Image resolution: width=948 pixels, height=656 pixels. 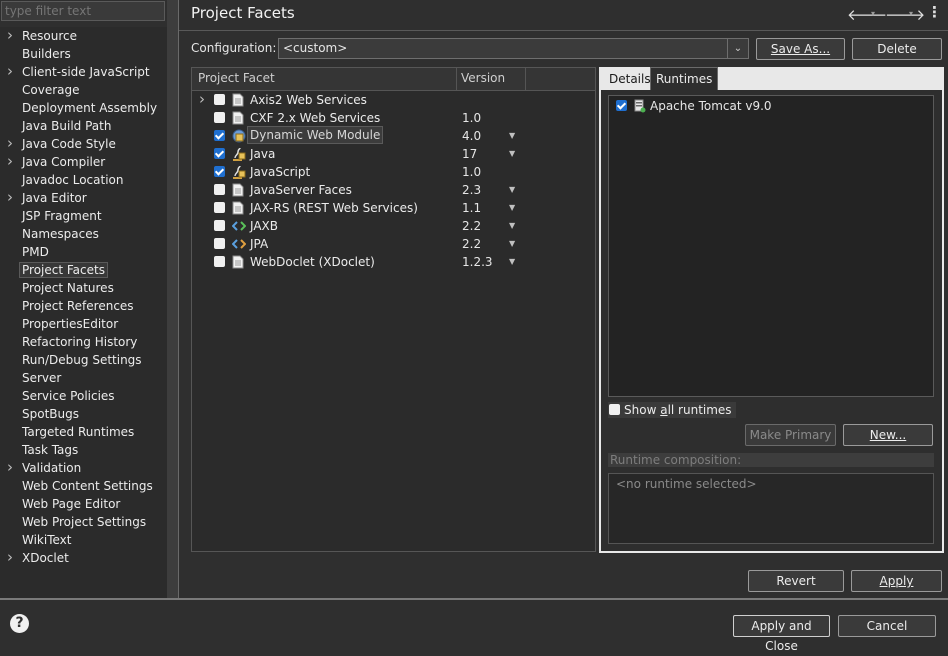 What do you see at coordinates (78, 71) in the screenshot?
I see `nav-item: › Client-side JavaScript` at bounding box center [78, 71].